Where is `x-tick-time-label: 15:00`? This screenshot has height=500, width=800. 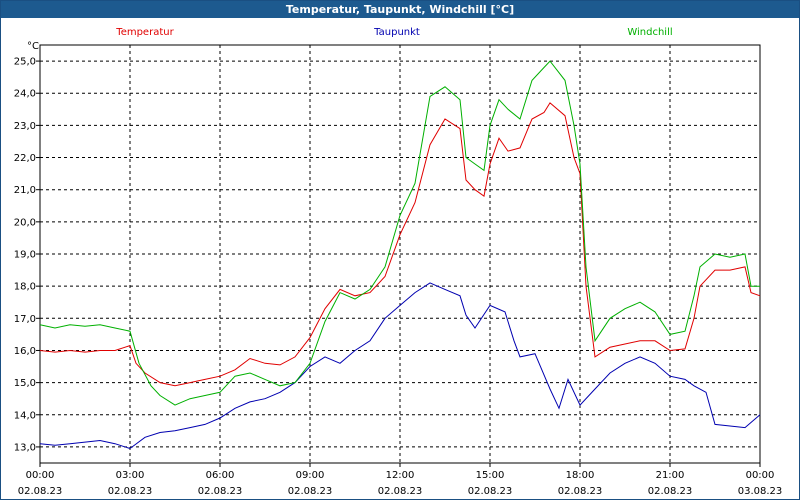 x-tick-time-label: 15:00 is located at coordinates (490, 475).